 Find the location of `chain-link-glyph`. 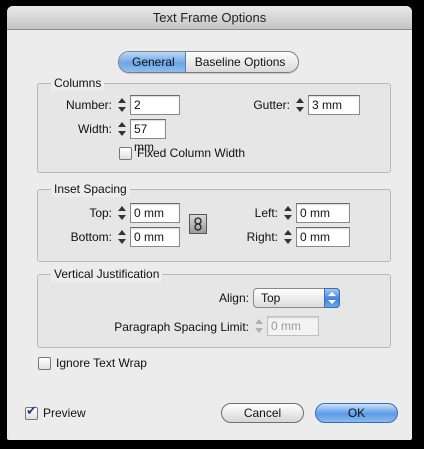

chain-link-glyph is located at coordinates (198, 224).